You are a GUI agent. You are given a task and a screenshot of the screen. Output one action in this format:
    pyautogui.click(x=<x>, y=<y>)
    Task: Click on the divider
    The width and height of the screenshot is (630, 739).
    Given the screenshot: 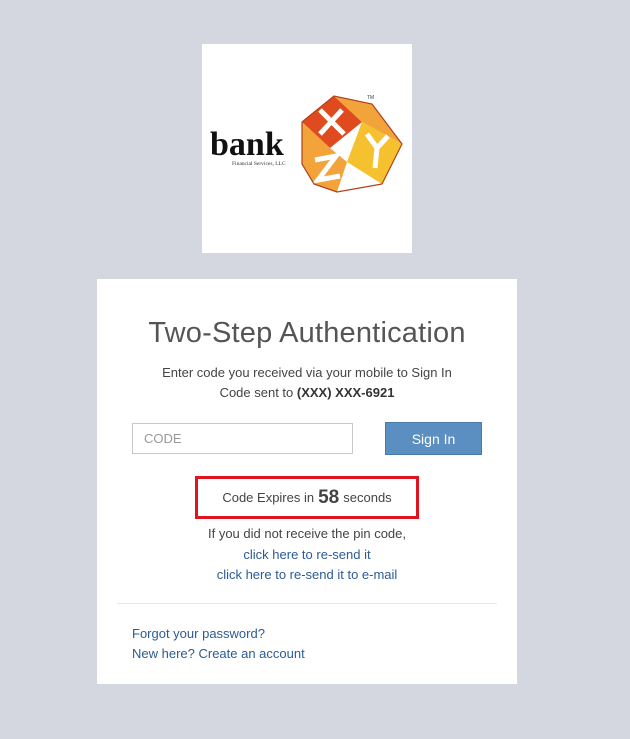 What is the action you would take?
    pyautogui.click(x=307, y=603)
    